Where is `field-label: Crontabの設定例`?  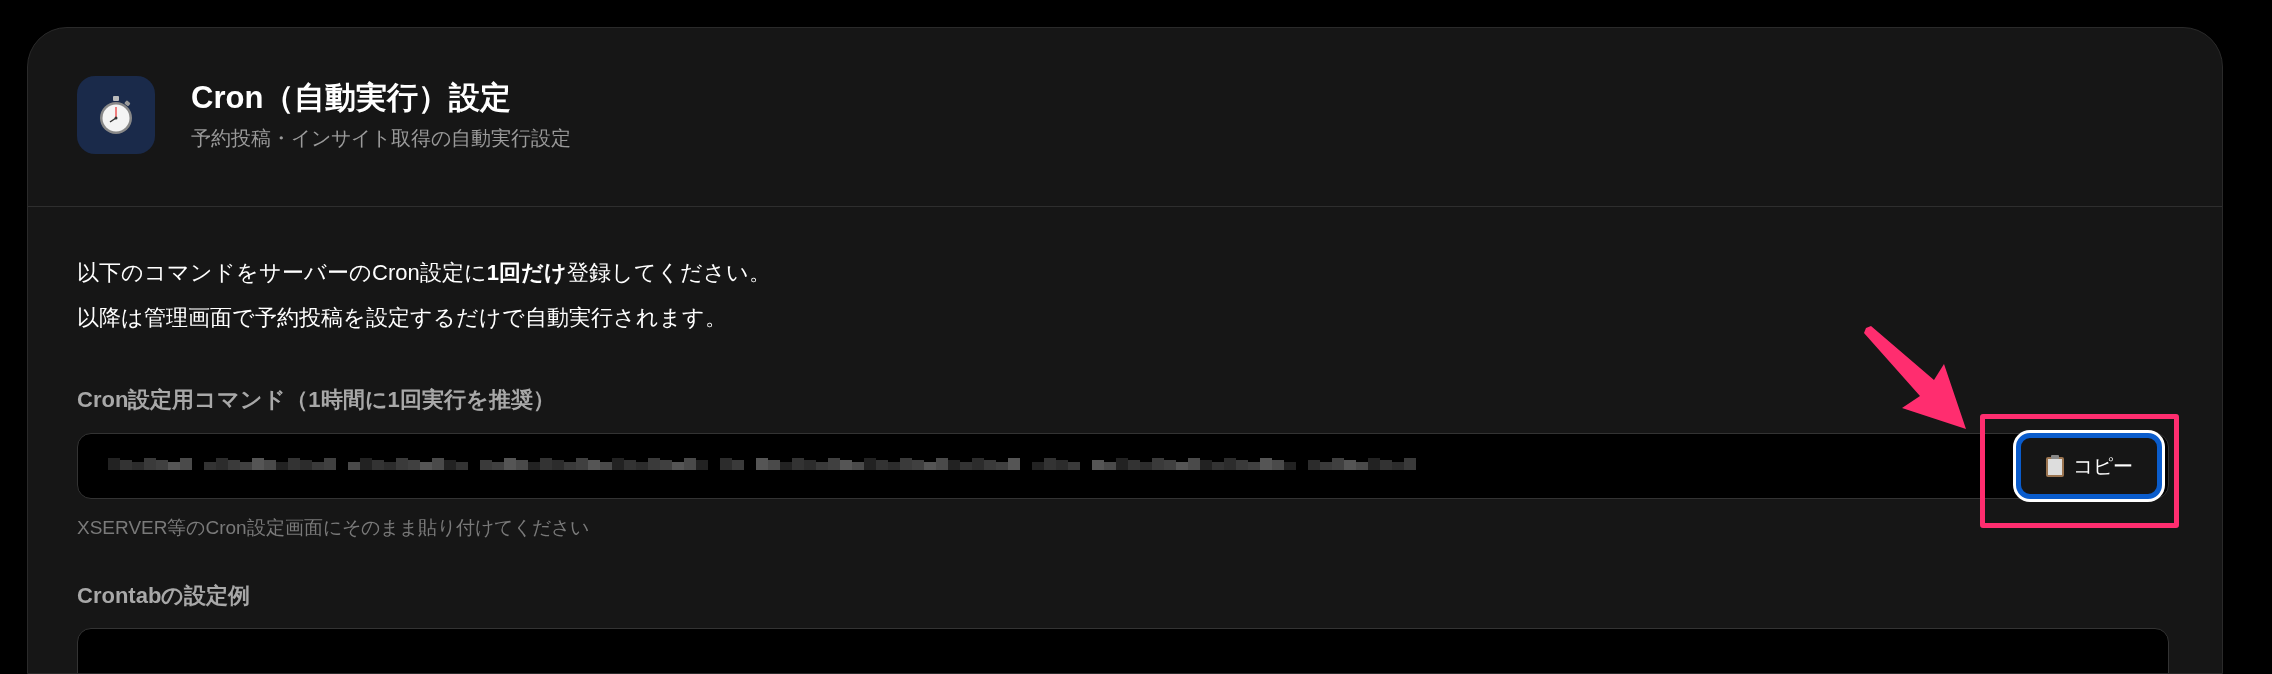
field-label: Crontabの設定例 is located at coordinates (164, 596).